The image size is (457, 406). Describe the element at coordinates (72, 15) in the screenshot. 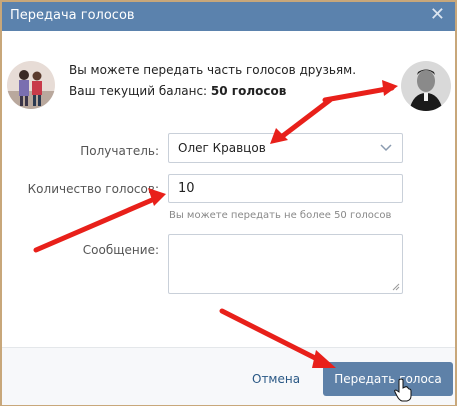

I see `dialog-title: Передача голосов` at that location.